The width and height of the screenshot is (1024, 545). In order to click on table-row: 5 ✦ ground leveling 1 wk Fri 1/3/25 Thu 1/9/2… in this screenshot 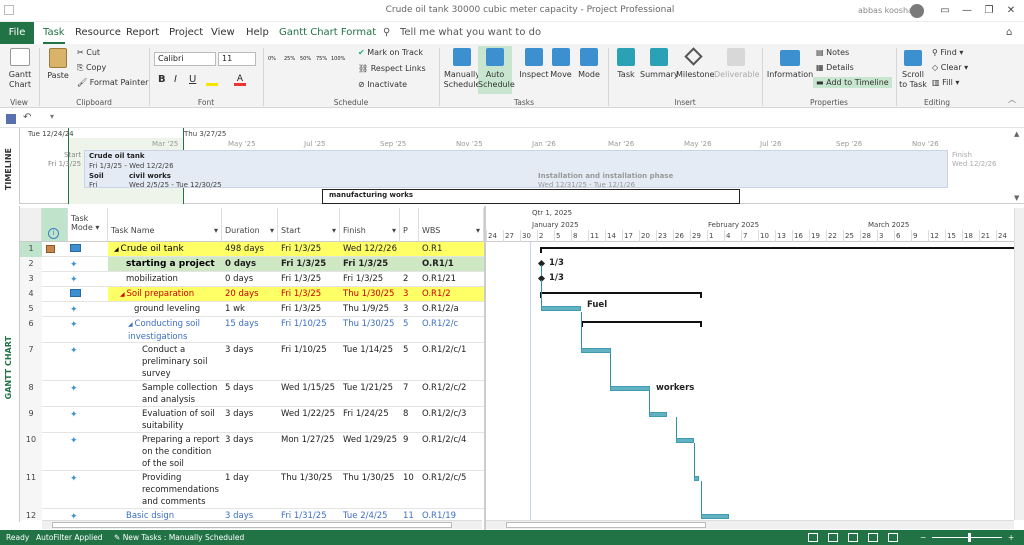, I will do `click(252, 309)`.